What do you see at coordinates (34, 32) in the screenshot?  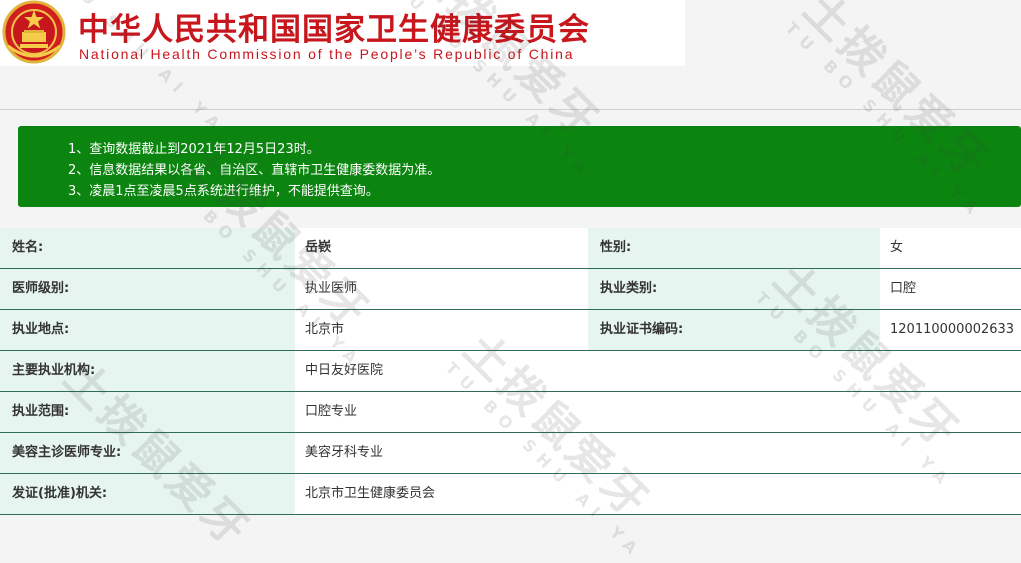 I see `national-emblem-icon` at bounding box center [34, 32].